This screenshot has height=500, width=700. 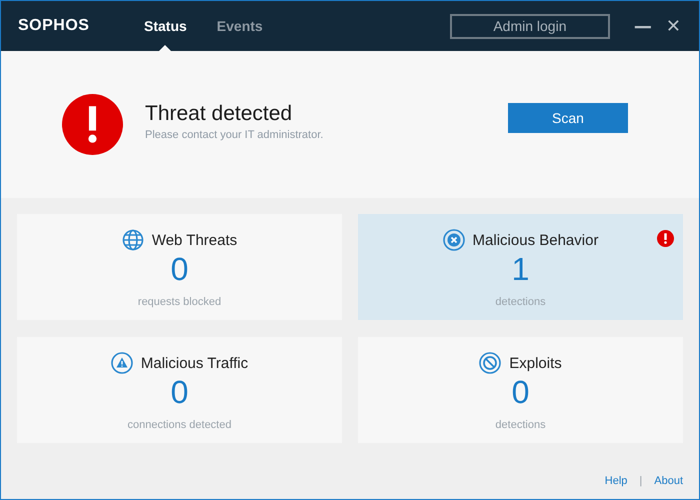 What do you see at coordinates (668, 481) in the screenshot?
I see `about-link: About` at bounding box center [668, 481].